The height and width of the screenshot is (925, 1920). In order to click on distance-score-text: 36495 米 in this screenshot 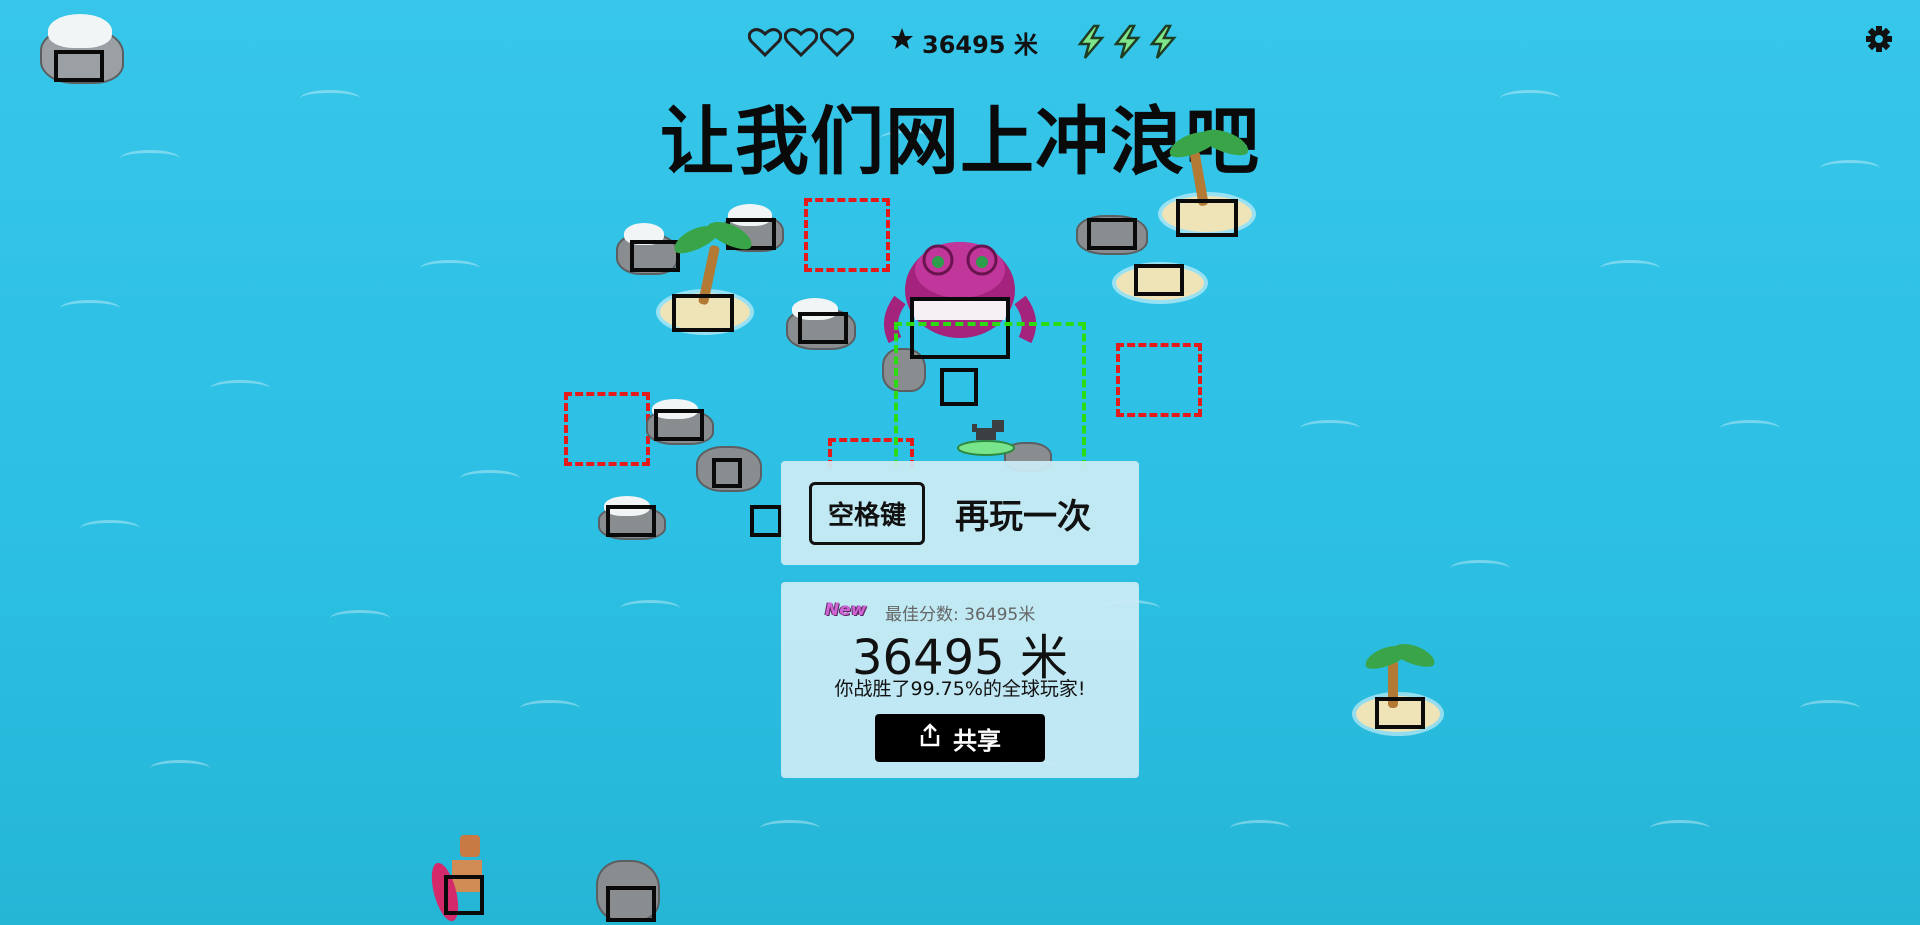, I will do `click(980, 44)`.